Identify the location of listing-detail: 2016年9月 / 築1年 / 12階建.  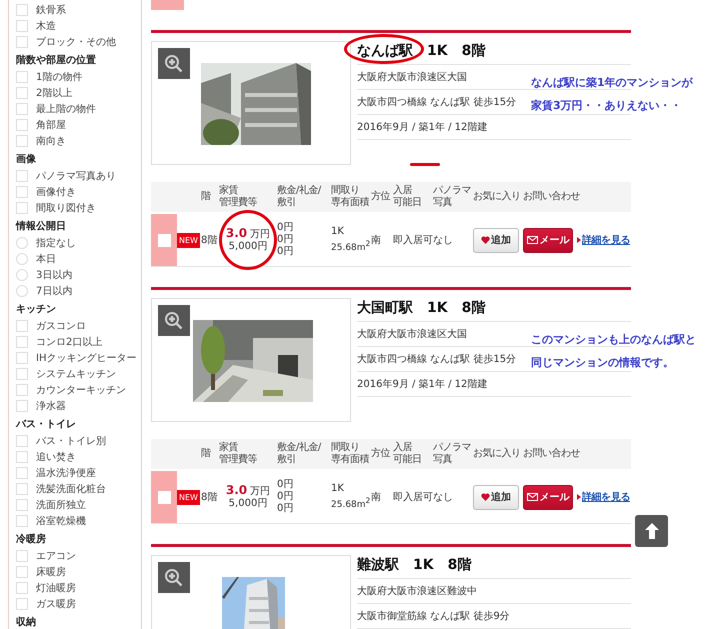
(494, 127).